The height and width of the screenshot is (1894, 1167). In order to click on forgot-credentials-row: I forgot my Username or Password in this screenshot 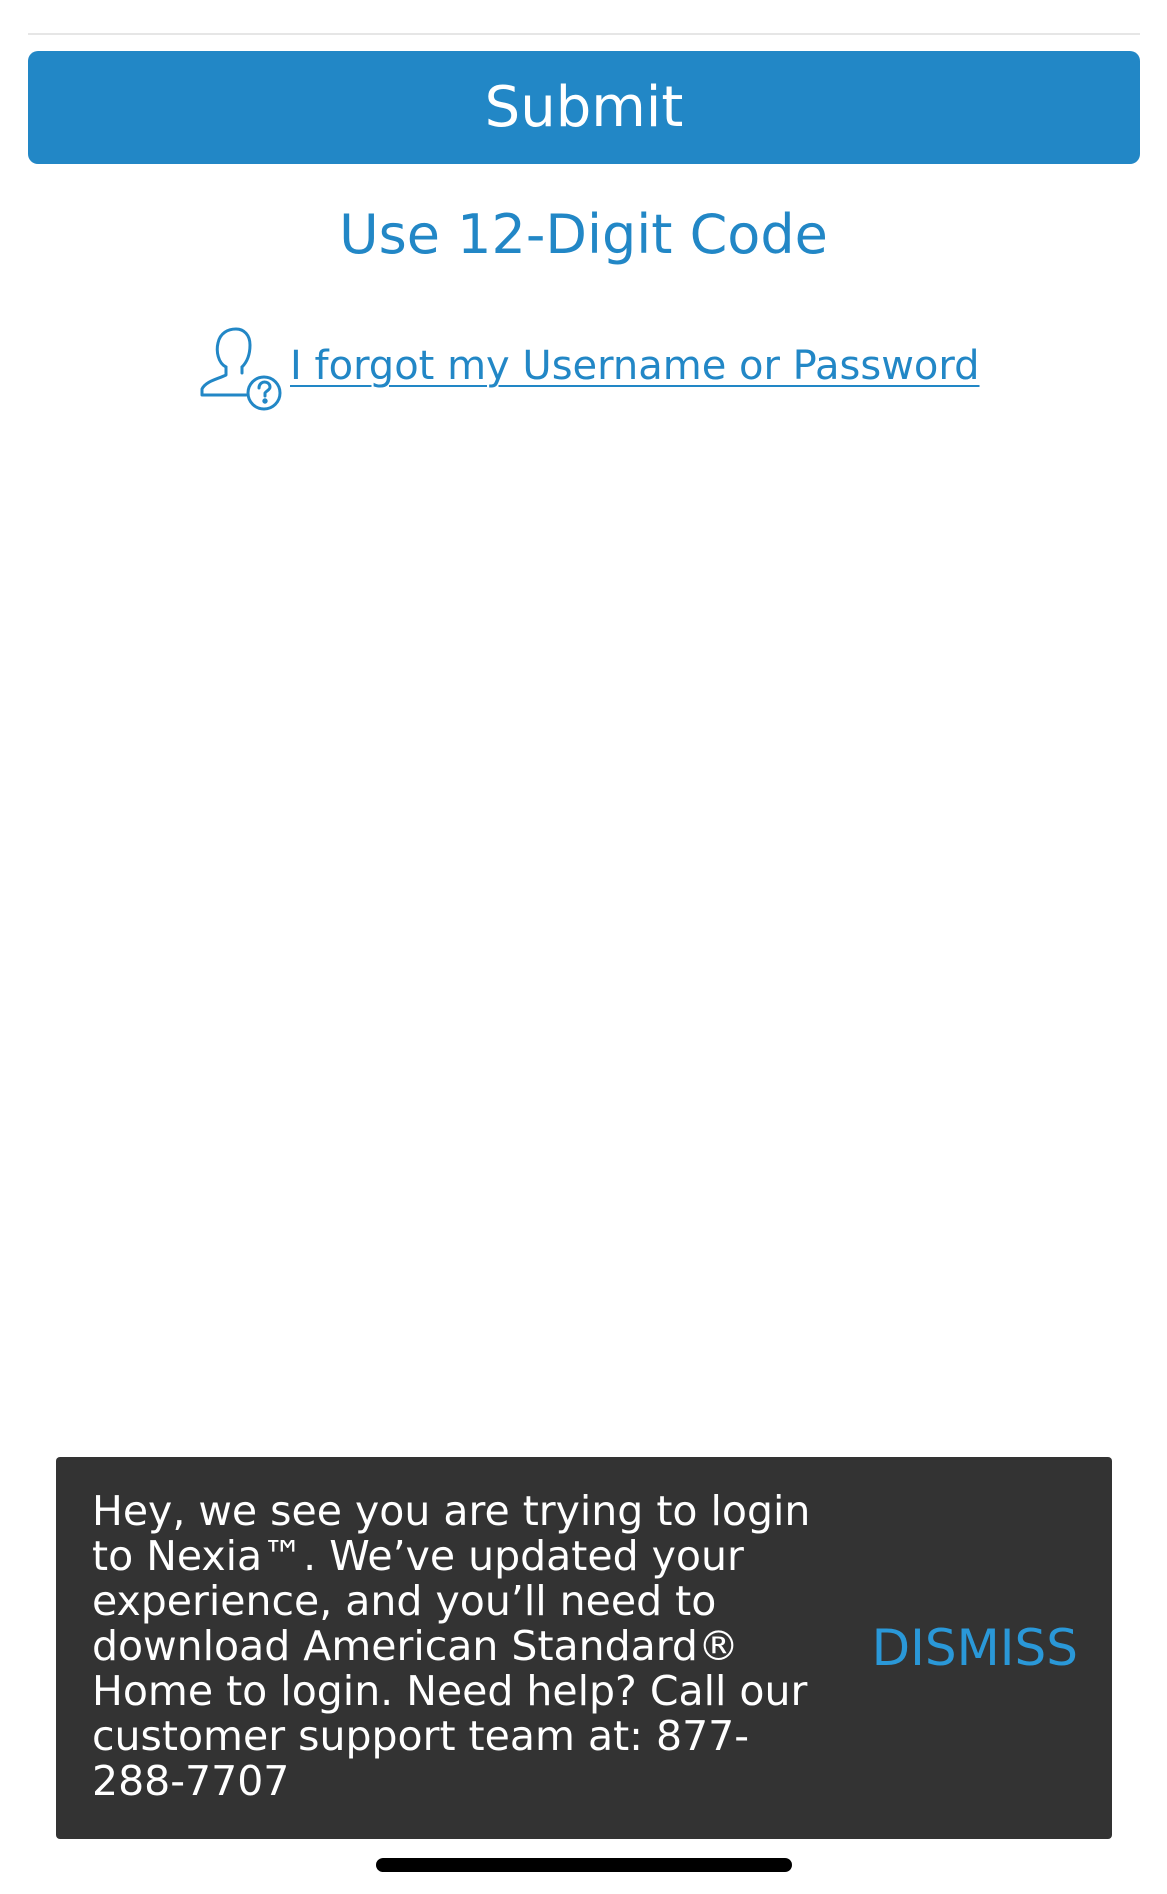, I will do `click(588, 366)`.